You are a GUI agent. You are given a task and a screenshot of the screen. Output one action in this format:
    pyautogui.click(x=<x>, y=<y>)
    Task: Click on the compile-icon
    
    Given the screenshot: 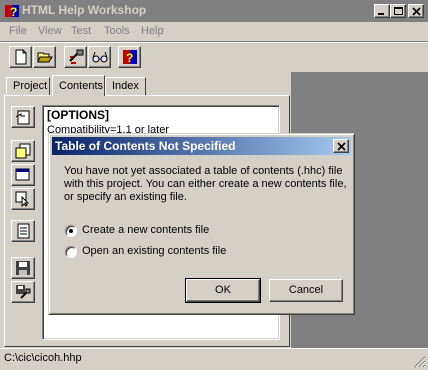 What is the action you would take?
    pyautogui.click(x=76, y=56)
    